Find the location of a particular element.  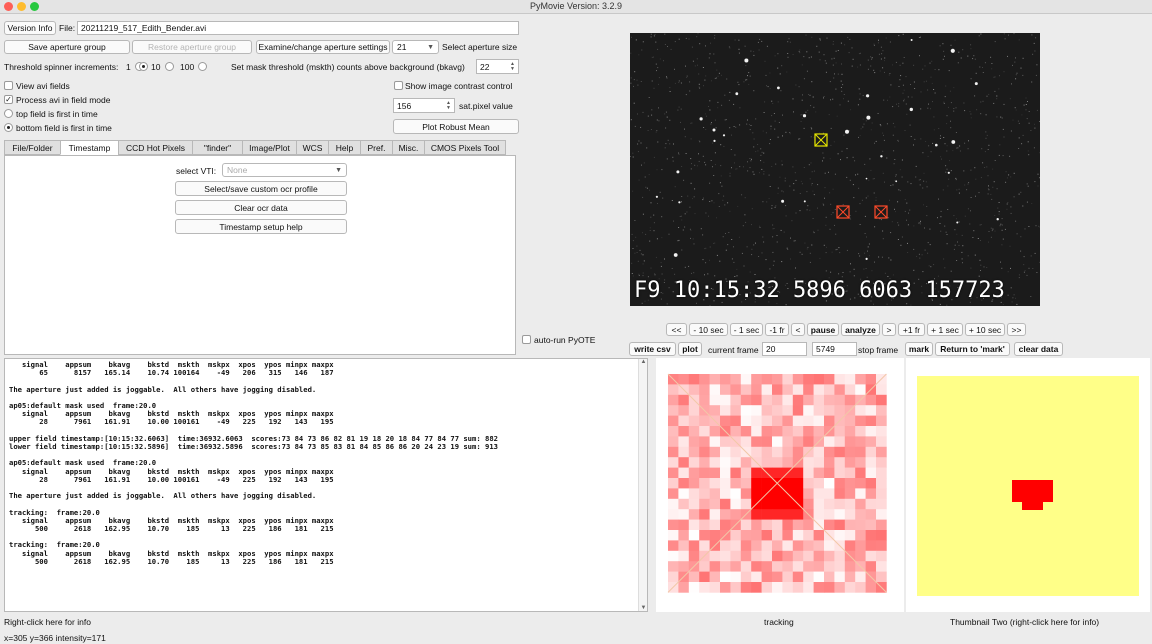

mask-pixels-bottom is located at coordinates (1032, 506).